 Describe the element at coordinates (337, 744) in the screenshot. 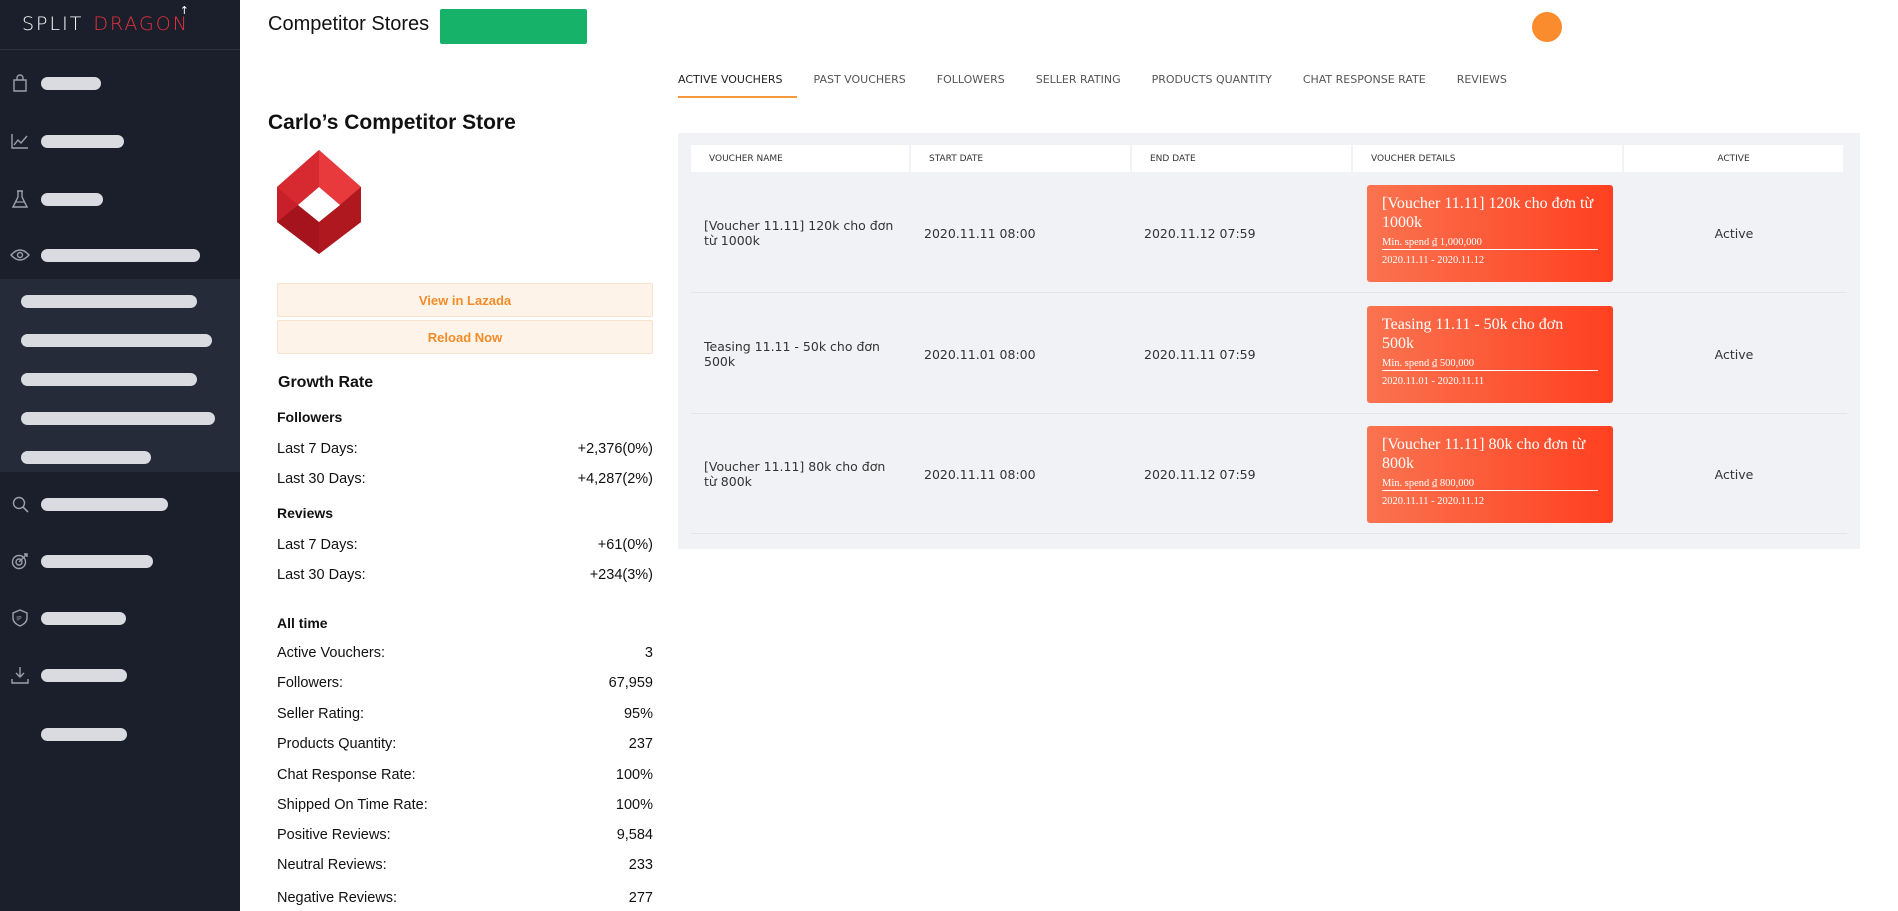

I see `stat-label: Products Quantity:` at that location.